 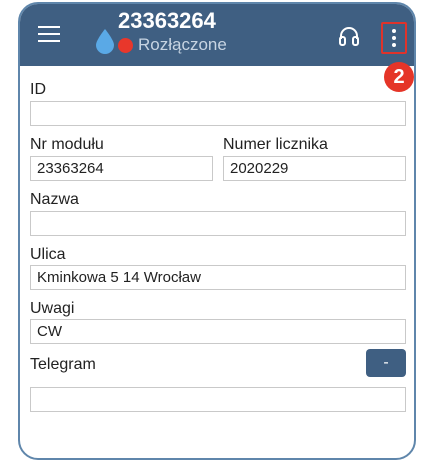 I want to click on connection-status: Rozłączone, so click(x=172, y=45).